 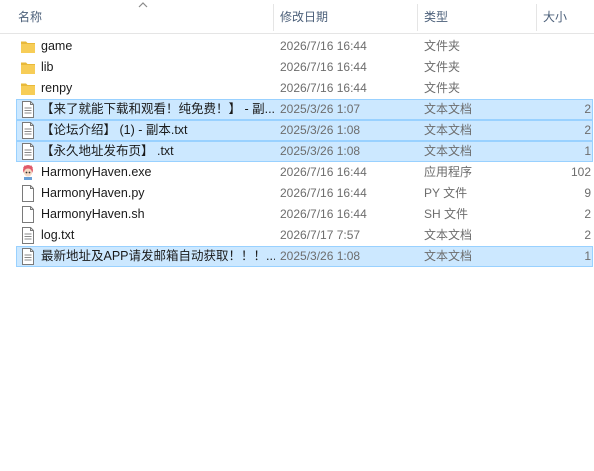 What do you see at coordinates (114, 130) in the screenshot?
I see `file-name: 【论坛介绍】 (1) - 副本.txt` at bounding box center [114, 130].